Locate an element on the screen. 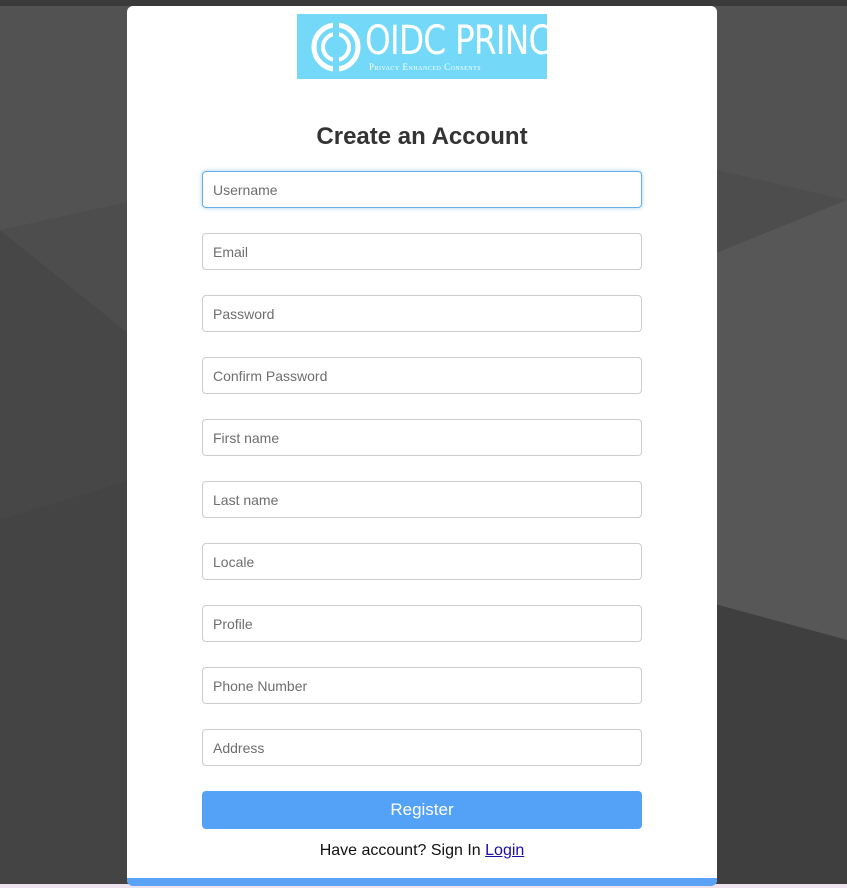 The height and width of the screenshot is (888, 847). logo-circle-icon is located at coordinates (336, 47).